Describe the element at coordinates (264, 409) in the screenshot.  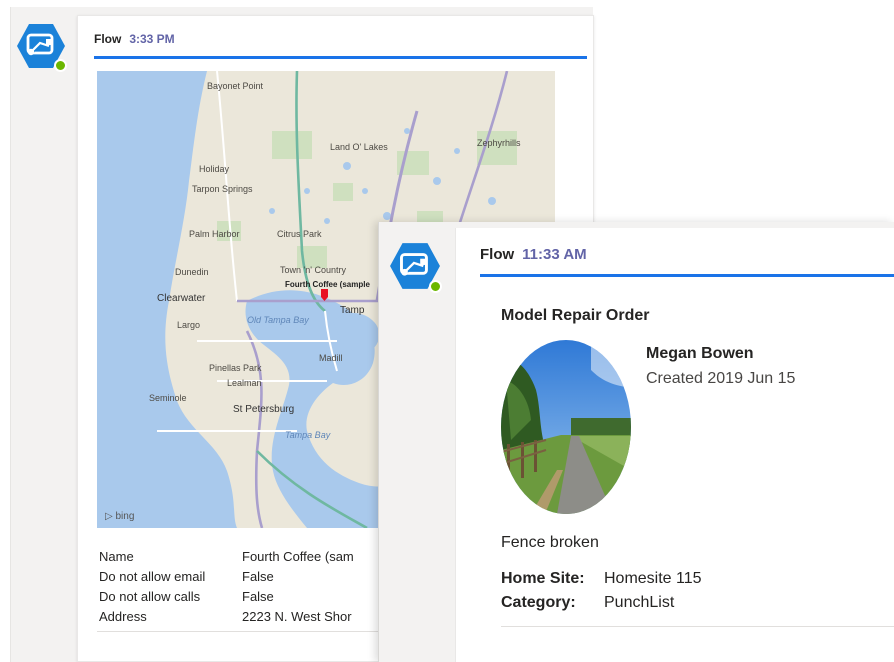
I see `map-label-st-petersburg: St Petersburg` at that location.